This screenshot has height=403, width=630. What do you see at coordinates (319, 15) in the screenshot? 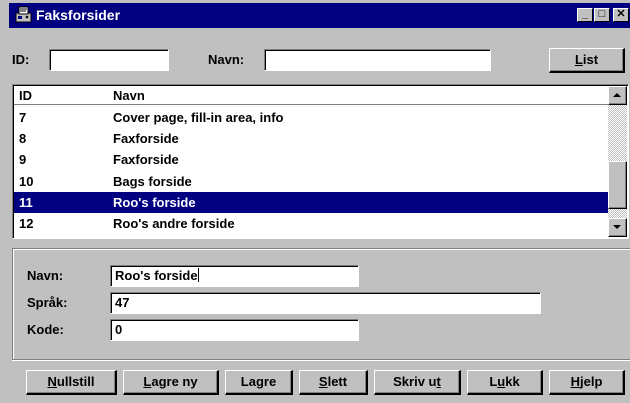
I see `title-bar: Faksforsider _ □ ✕` at bounding box center [319, 15].